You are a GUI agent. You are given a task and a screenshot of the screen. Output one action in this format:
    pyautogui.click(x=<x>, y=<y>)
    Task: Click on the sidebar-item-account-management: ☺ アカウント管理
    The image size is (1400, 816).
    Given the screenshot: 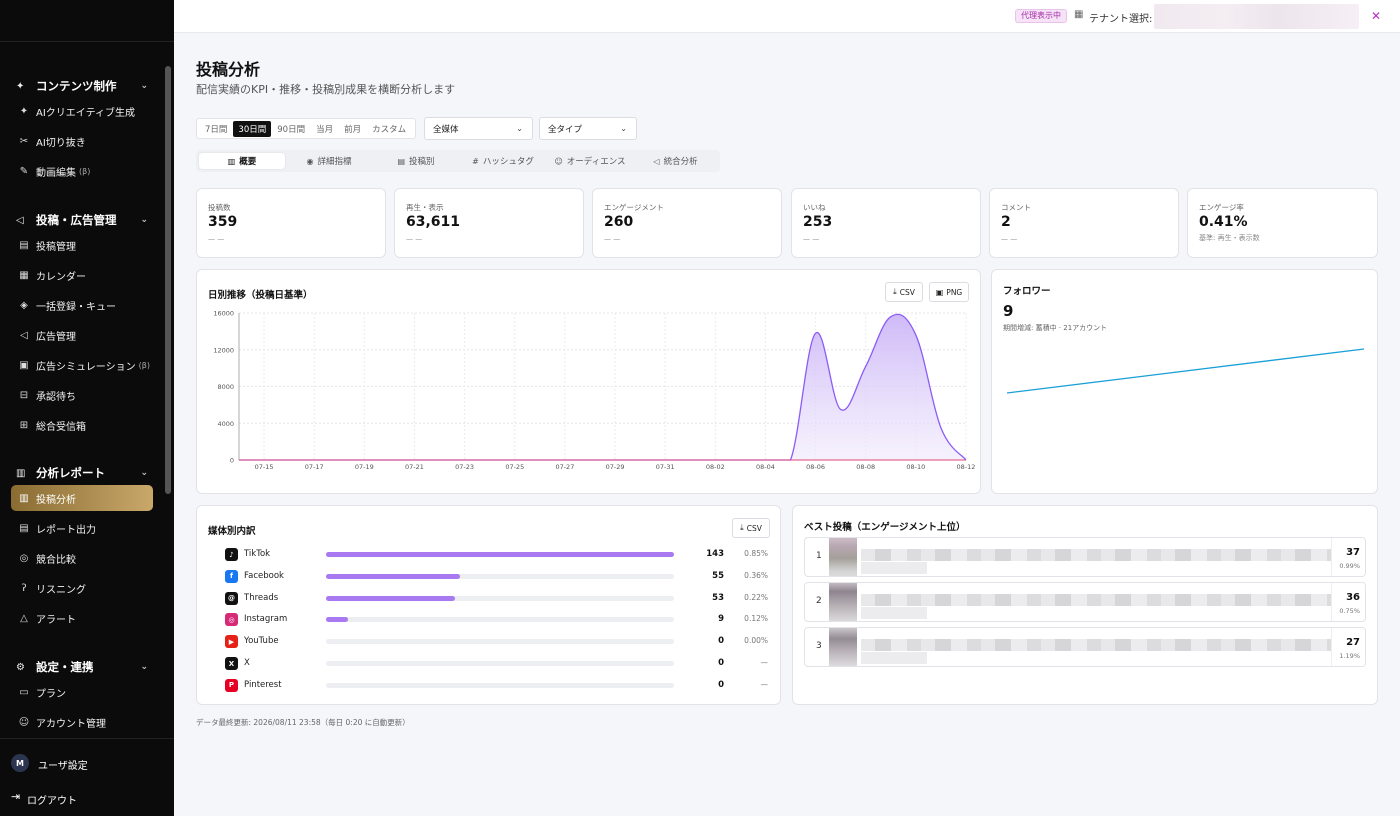 What is the action you would take?
    pyautogui.click(x=82, y=722)
    